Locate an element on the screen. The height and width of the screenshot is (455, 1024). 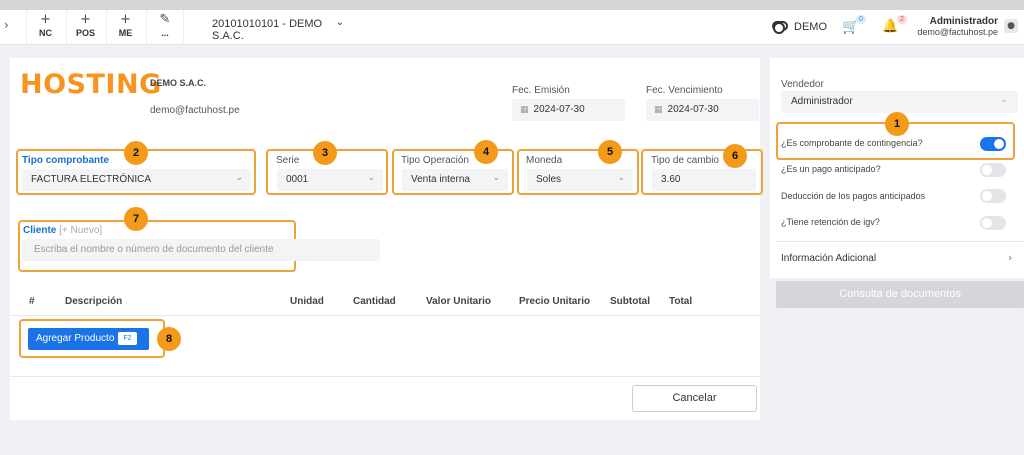
company-name: DEMO S.A.C. is located at coordinates (178, 83).